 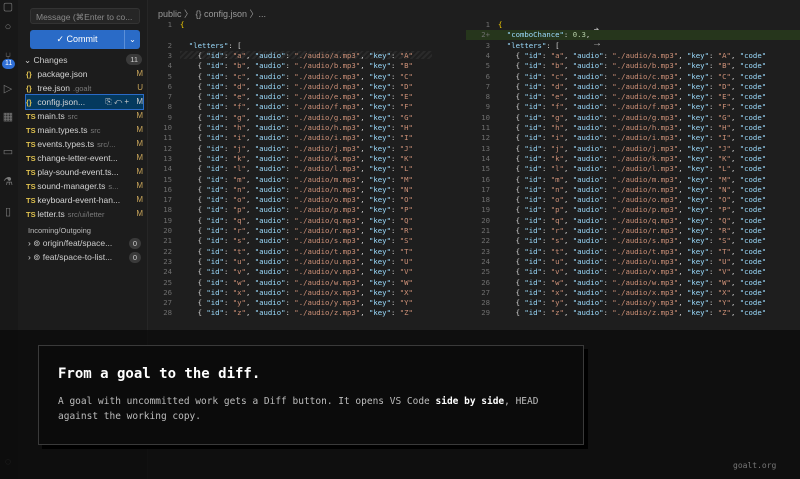 What do you see at coordinates (548, 35) in the screenshot?
I see `code-text: "comboChance": 0.3,` at bounding box center [548, 35].